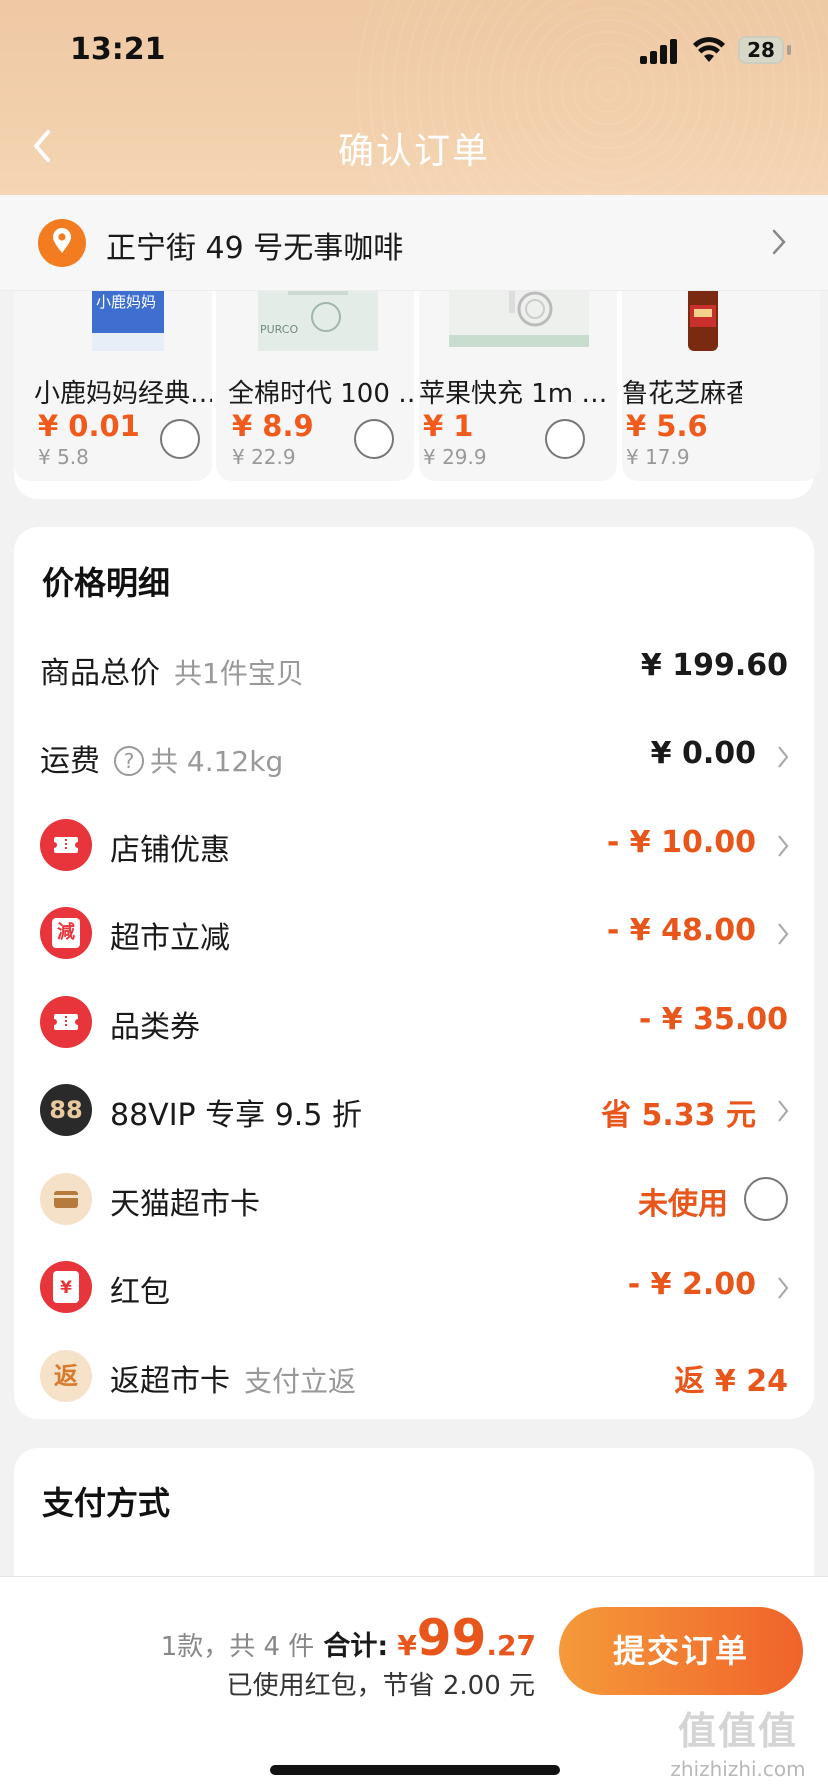 This screenshot has height=1792, width=828. What do you see at coordinates (766, 1199) in the screenshot?
I see `tmall-card-radio` at bounding box center [766, 1199].